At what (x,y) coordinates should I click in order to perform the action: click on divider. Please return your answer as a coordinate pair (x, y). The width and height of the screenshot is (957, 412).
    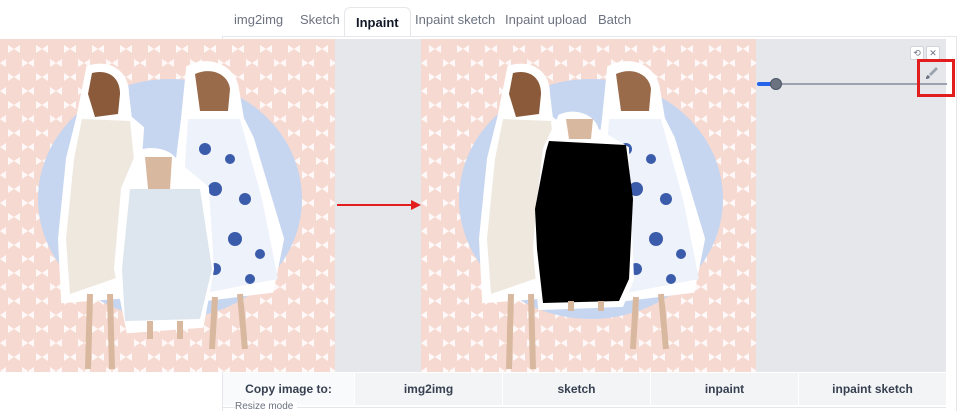
    Looking at the image, I should click on (584, 407).